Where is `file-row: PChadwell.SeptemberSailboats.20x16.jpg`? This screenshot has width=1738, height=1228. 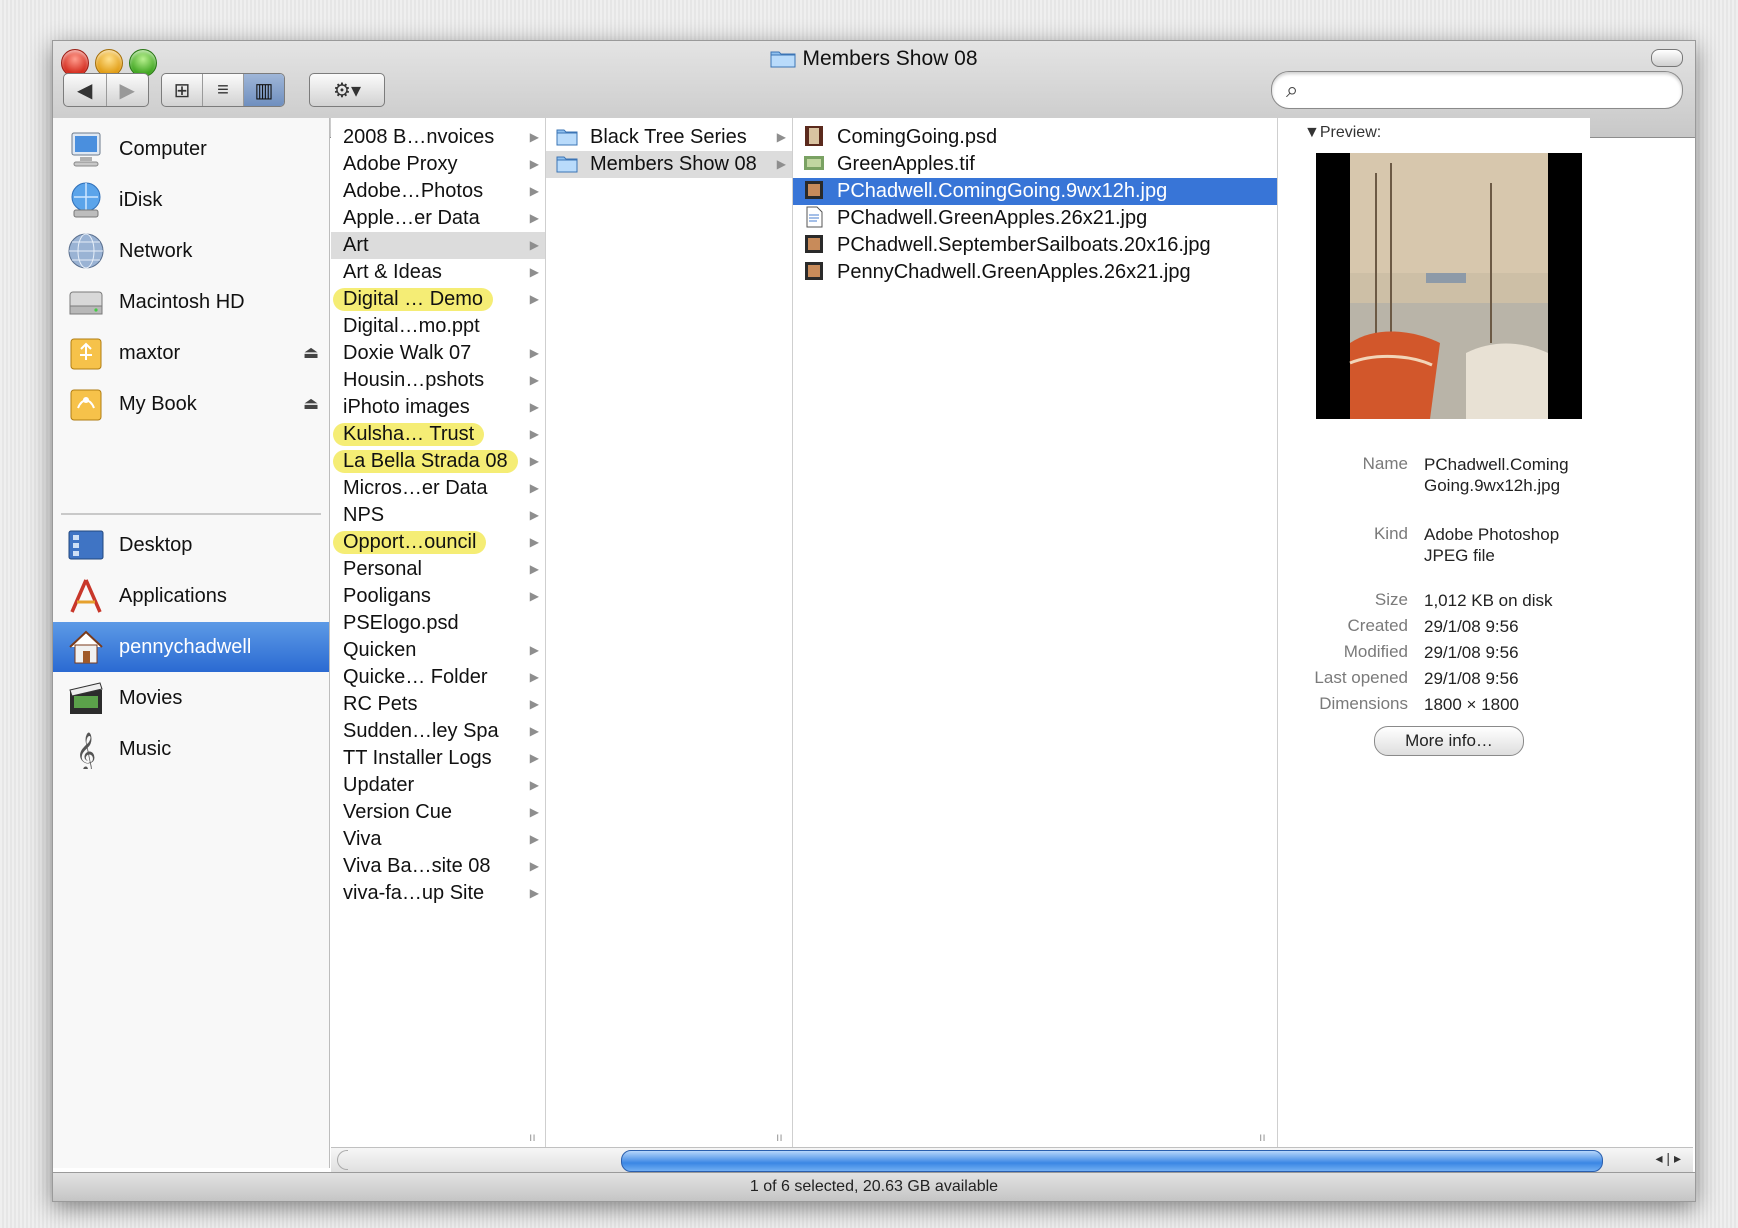 file-row: PChadwell.SeptemberSailboats.20x16.jpg is located at coordinates (1035, 245).